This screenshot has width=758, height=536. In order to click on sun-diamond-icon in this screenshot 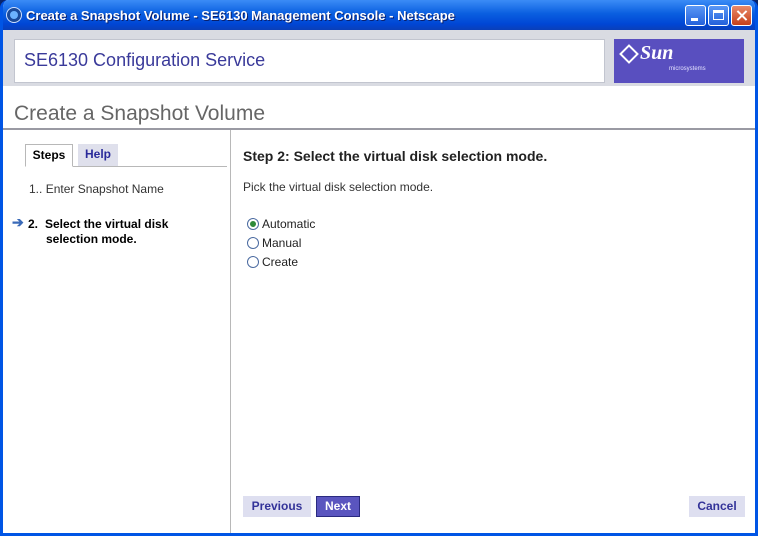, I will do `click(629, 54)`.